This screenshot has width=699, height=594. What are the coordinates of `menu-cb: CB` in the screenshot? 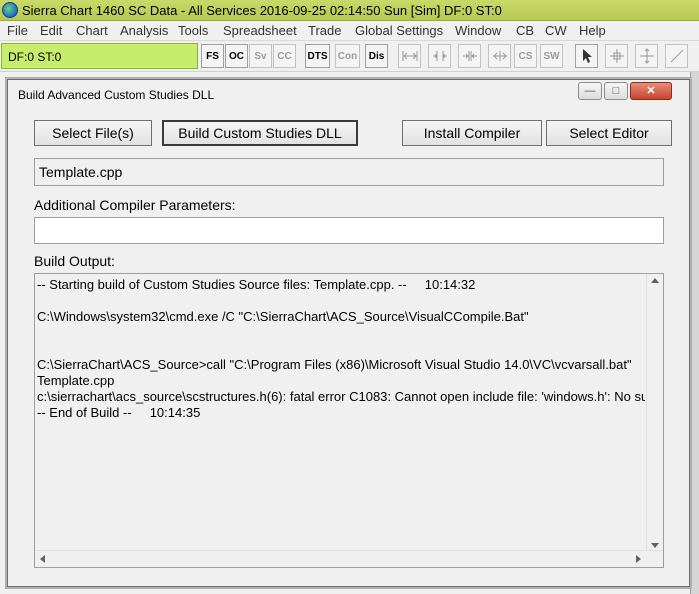 It's located at (525, 30).